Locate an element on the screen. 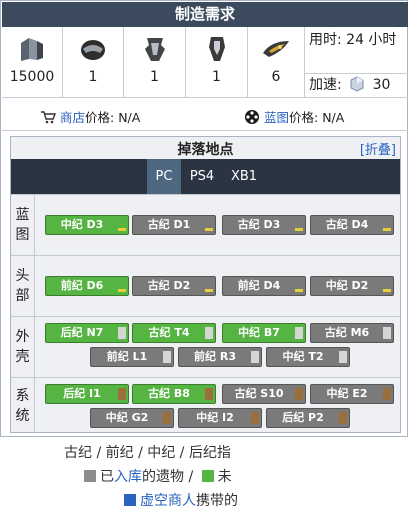 Image resolution: width=408 pixels, height=520 pixels. crafting-header: 制造需求 is located at coordinates (205, 14).